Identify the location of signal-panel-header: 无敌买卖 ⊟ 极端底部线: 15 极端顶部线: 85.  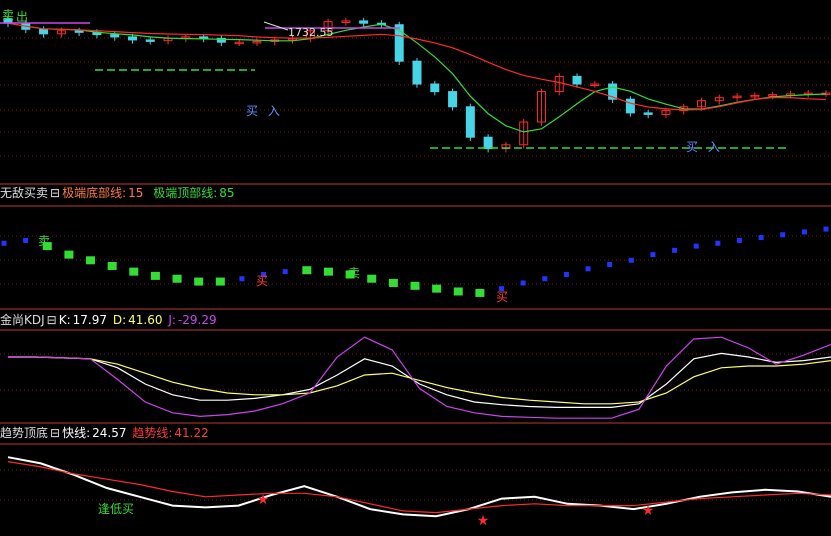
(118, 193).